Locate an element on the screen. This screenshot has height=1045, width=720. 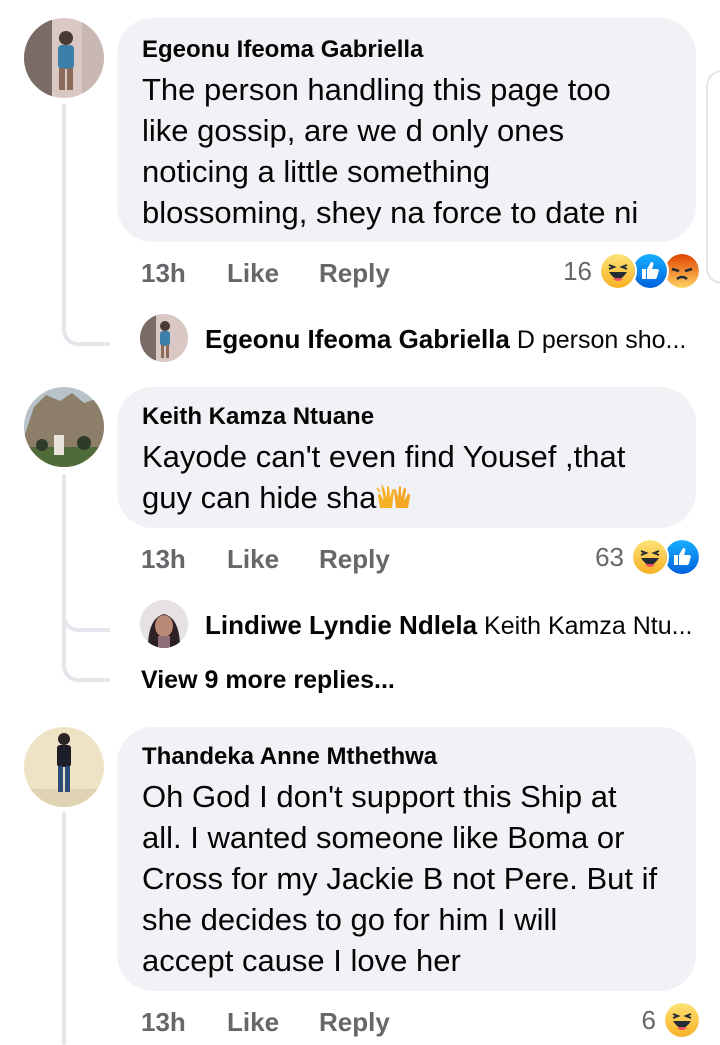
comment-text-line: Oh God I don't support this Ship at is located at coordinates (379, 796).